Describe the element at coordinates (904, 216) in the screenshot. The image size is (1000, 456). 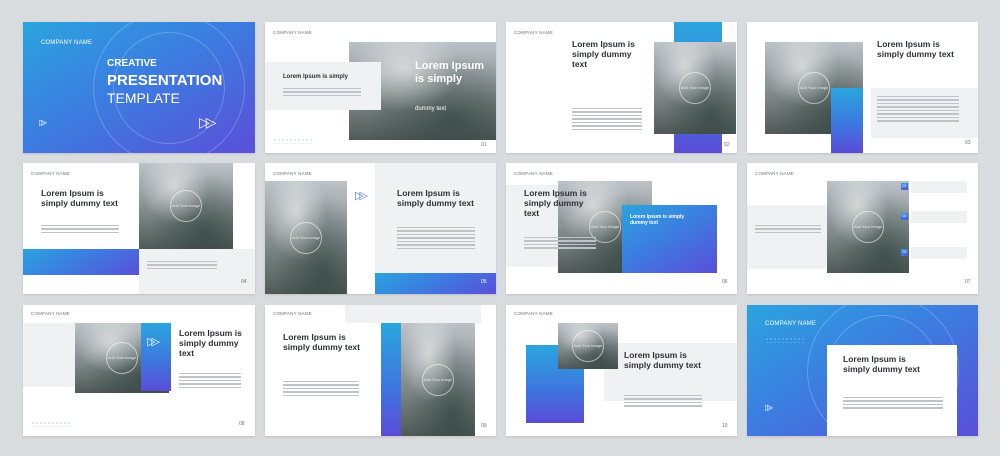
I see `list-marker: 02` at that location.